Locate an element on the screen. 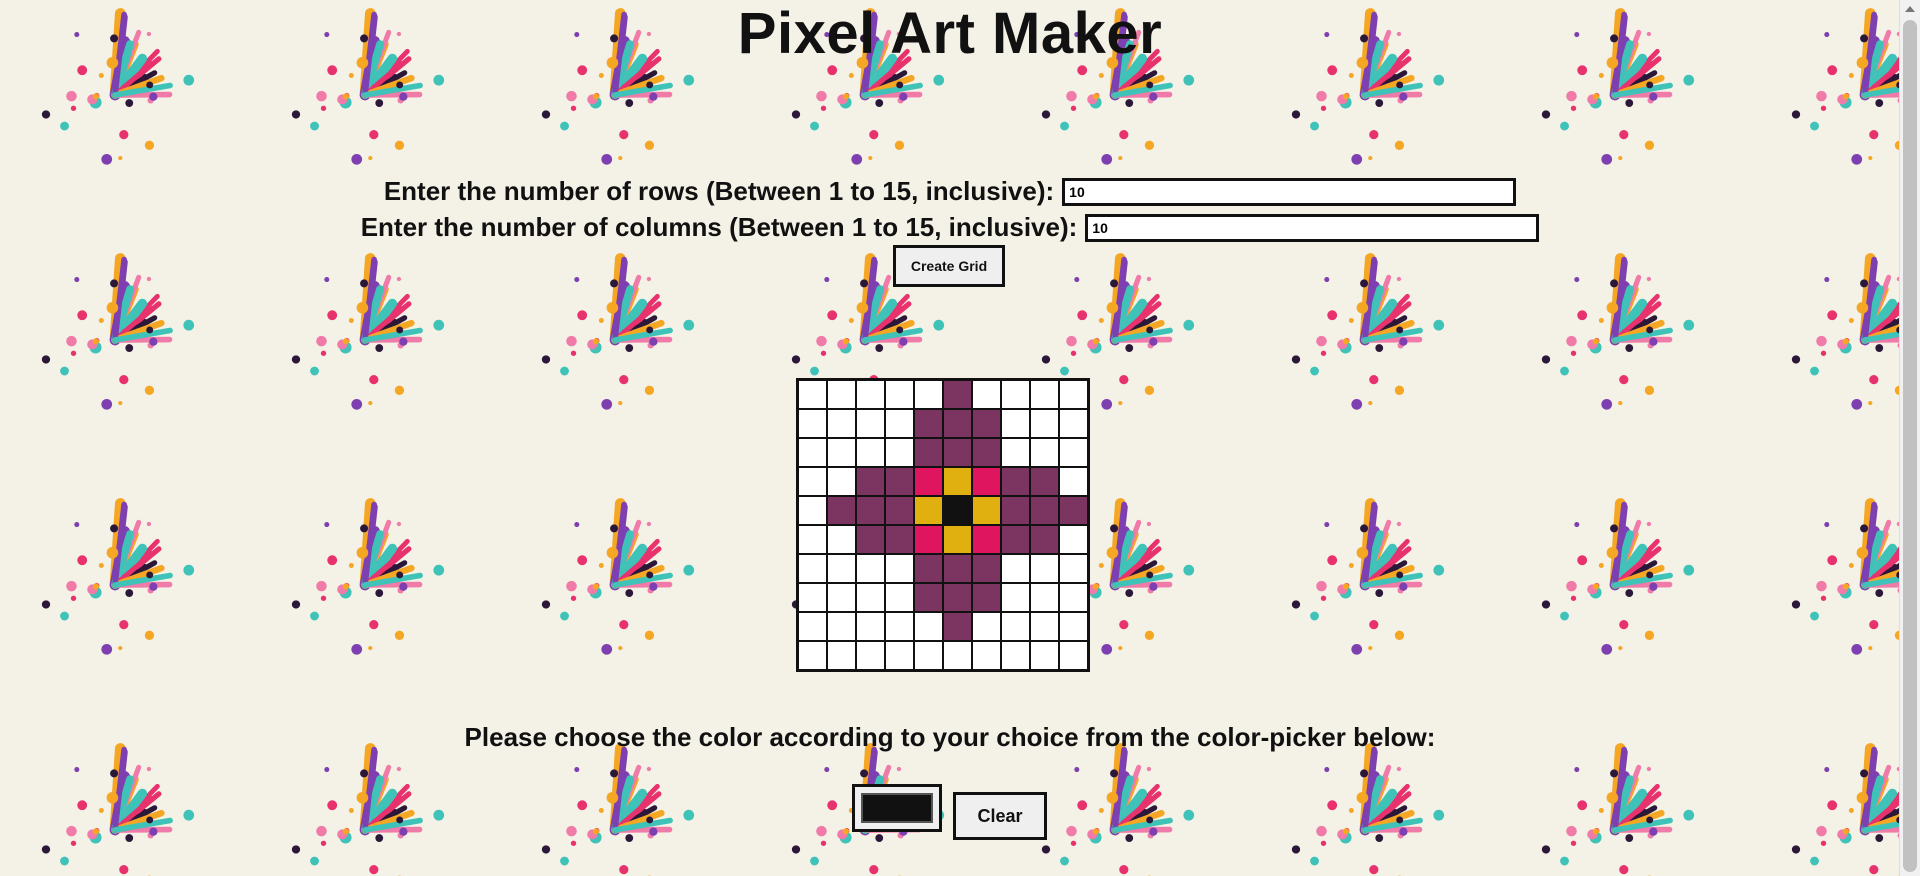 This screenshot has width=1920, height=876. scrollbar-thumb is located at coordinates (1910, 446).